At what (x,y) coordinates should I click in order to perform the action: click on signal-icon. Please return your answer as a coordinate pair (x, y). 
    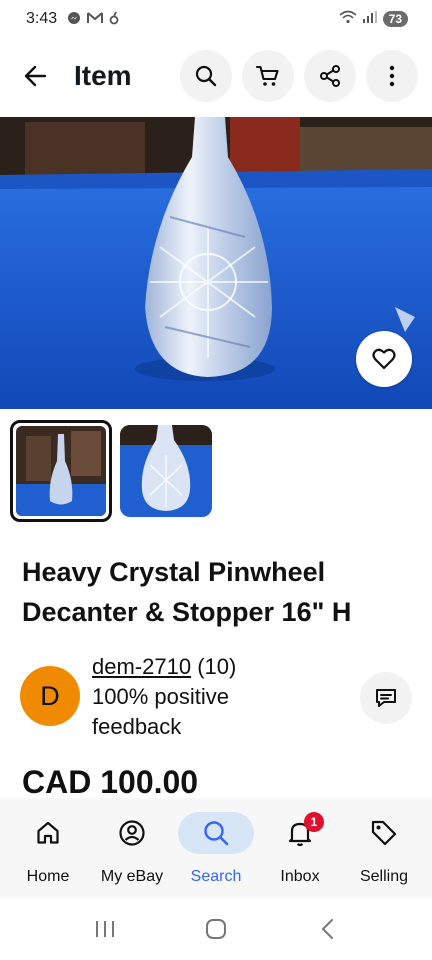
    Looking at the image, I should click on (369, 19).